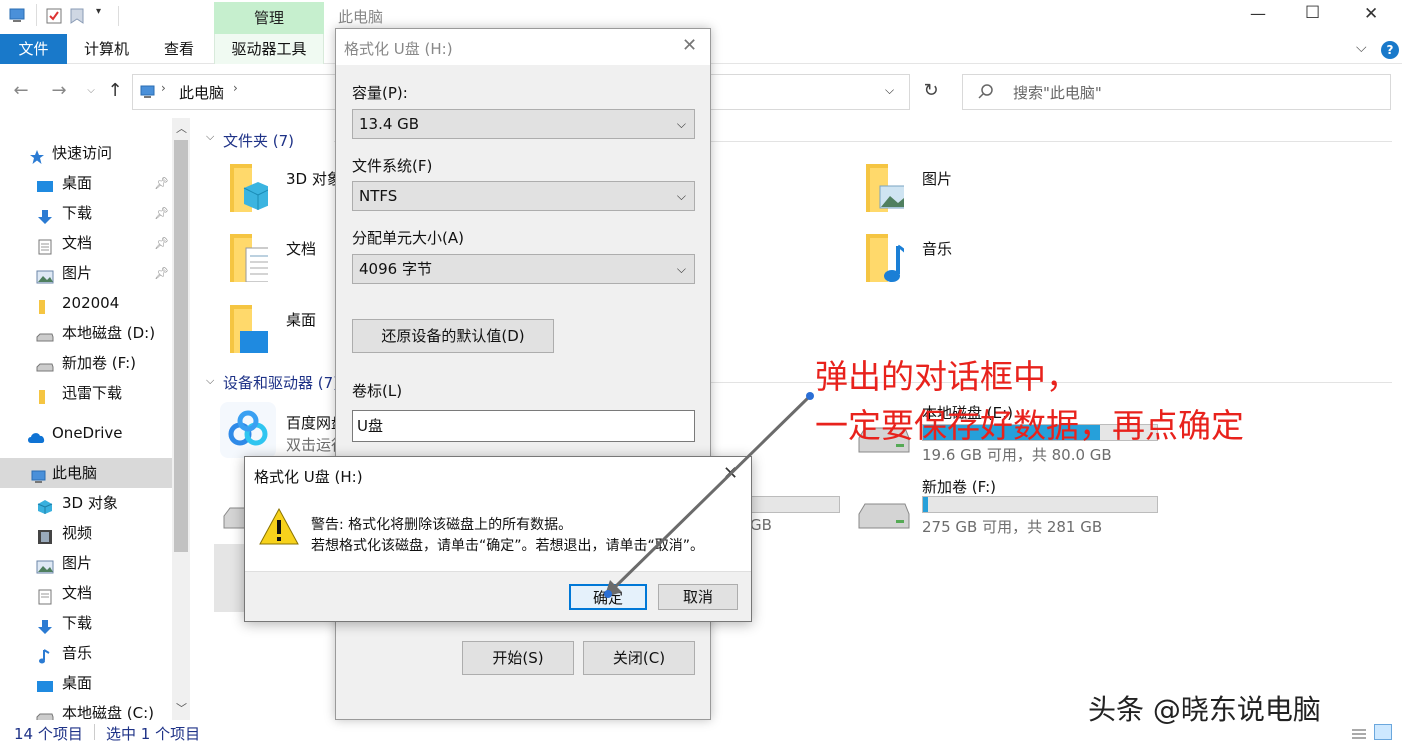  What do you see at coordinates (1029, 425) in the screenshot?
I see `annotation-line2: 一定要保存好数据，再点确定` at bounding box center [1029, 425].